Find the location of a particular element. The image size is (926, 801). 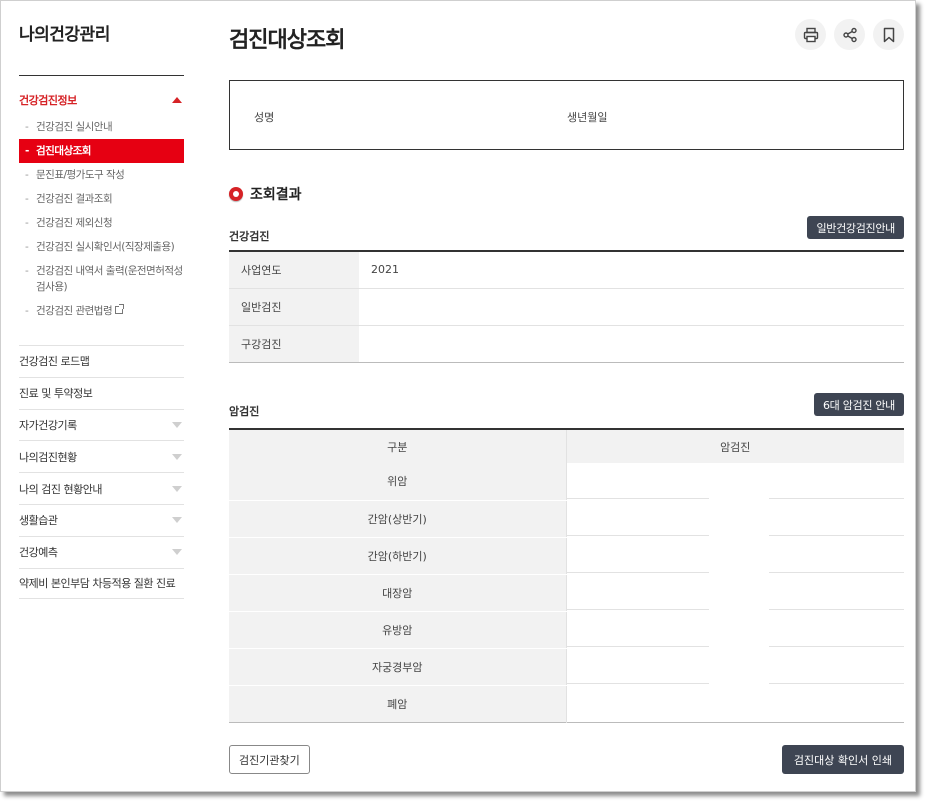

row-label: 대장암 is located at coordinates (397, 593).